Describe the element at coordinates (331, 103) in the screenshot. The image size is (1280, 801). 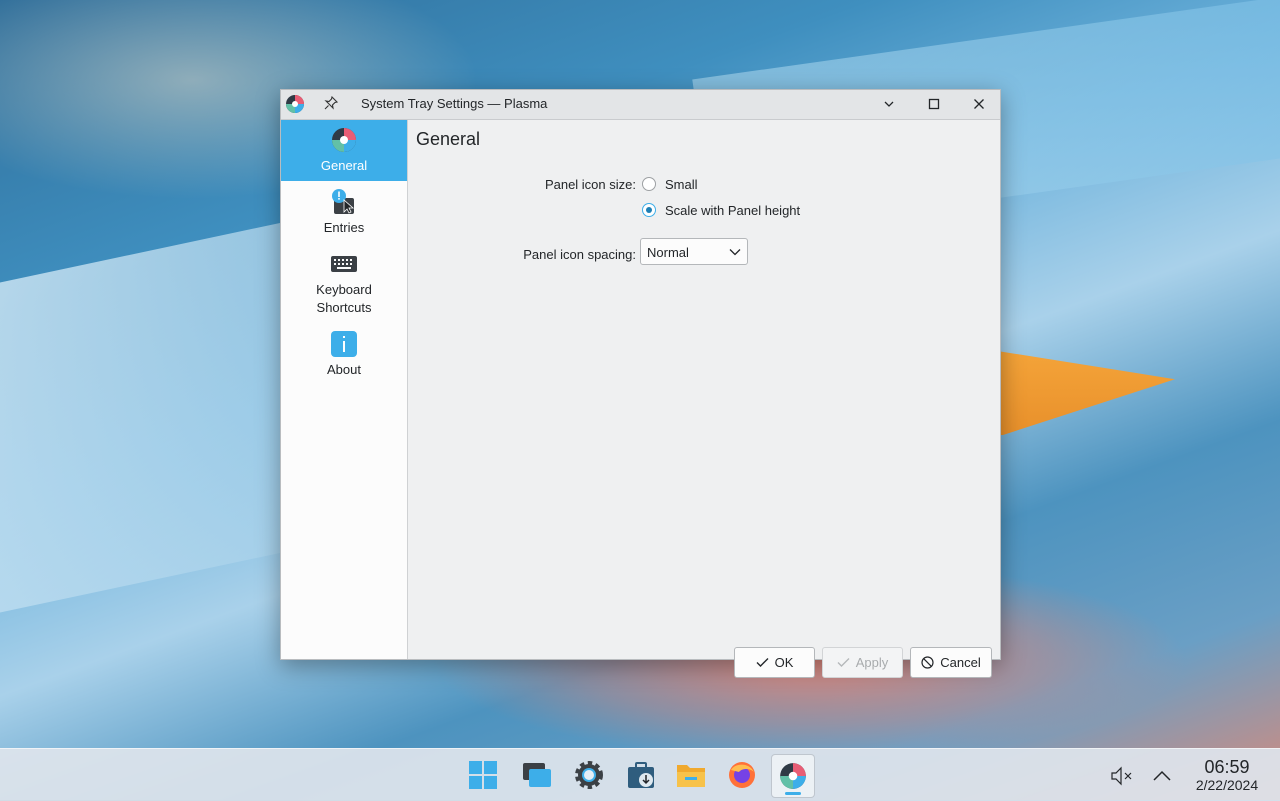
I see `pin-icon` at that location.